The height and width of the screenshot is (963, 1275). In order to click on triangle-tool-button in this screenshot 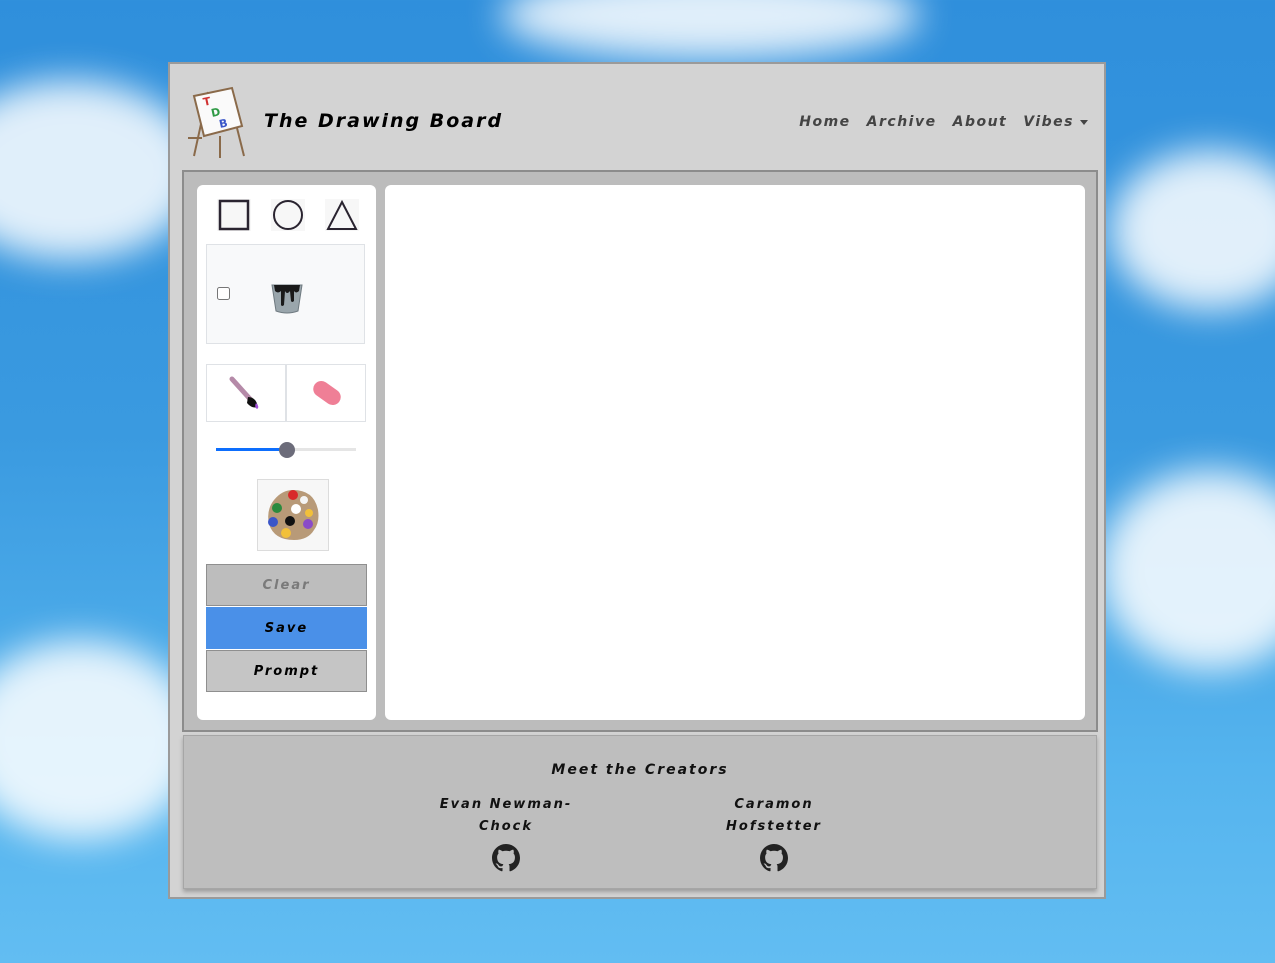, I will do `click(342, 215)`.